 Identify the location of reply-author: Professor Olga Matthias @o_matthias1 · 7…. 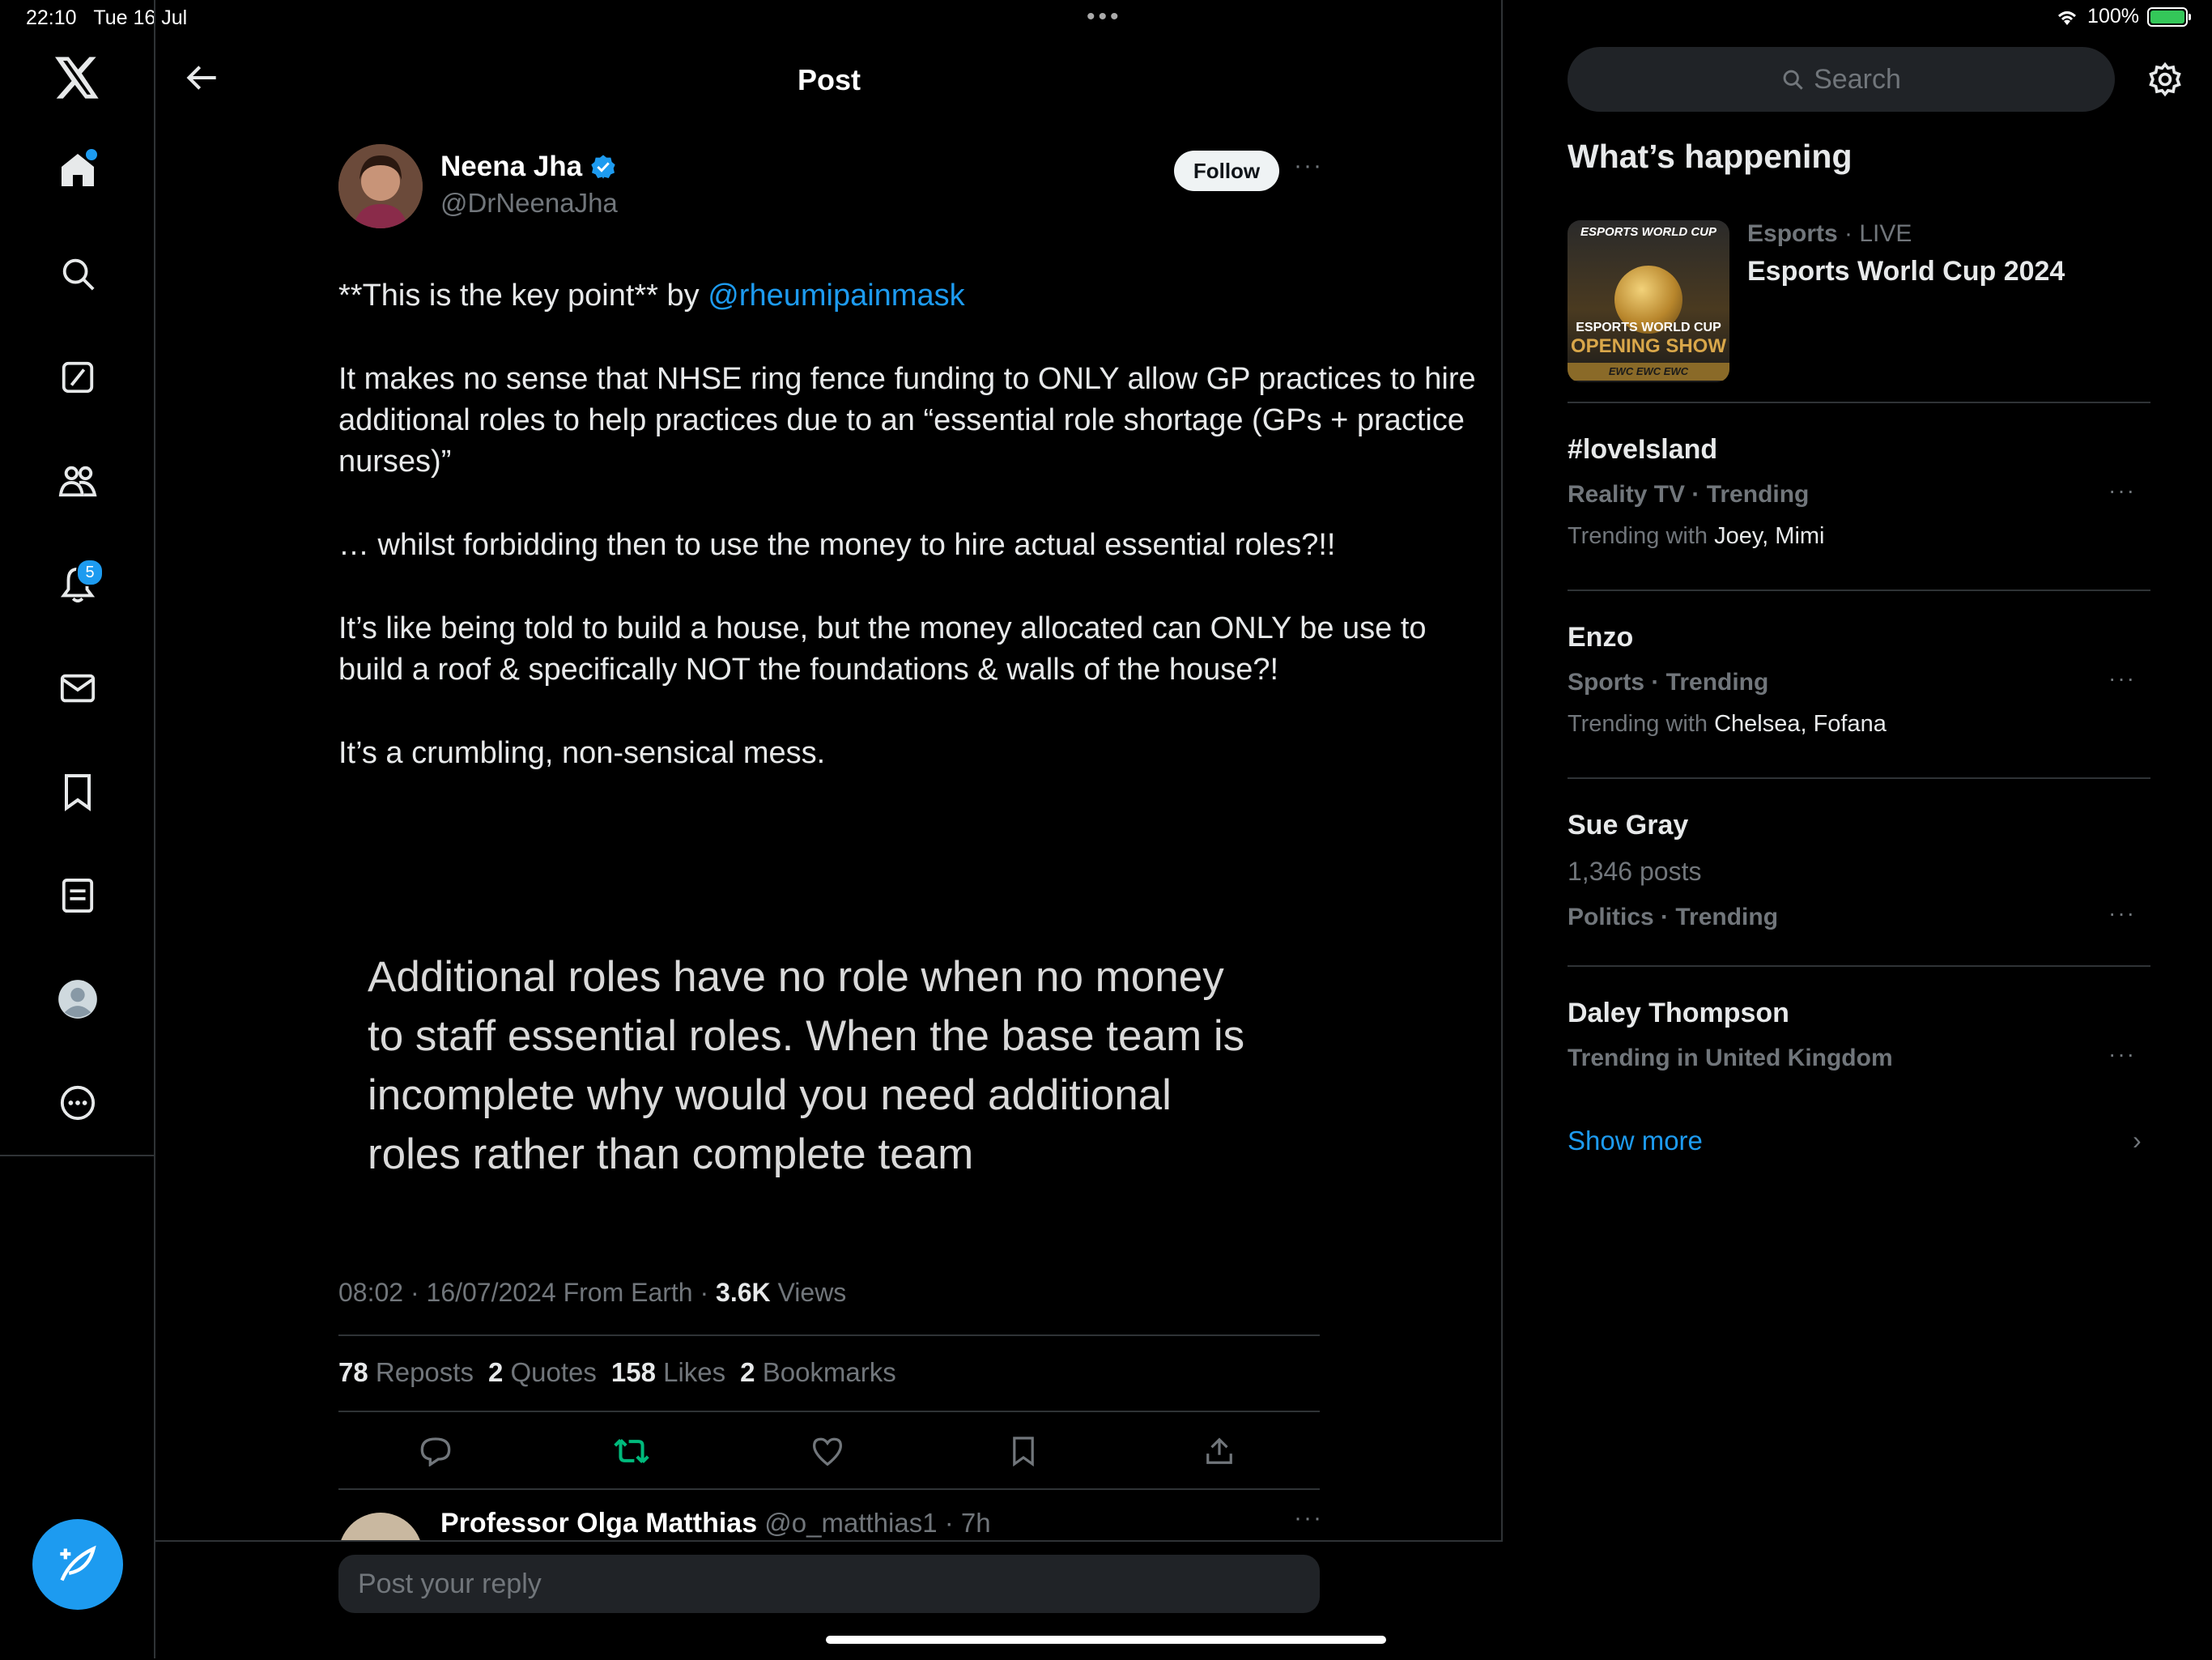
(716, 1524).